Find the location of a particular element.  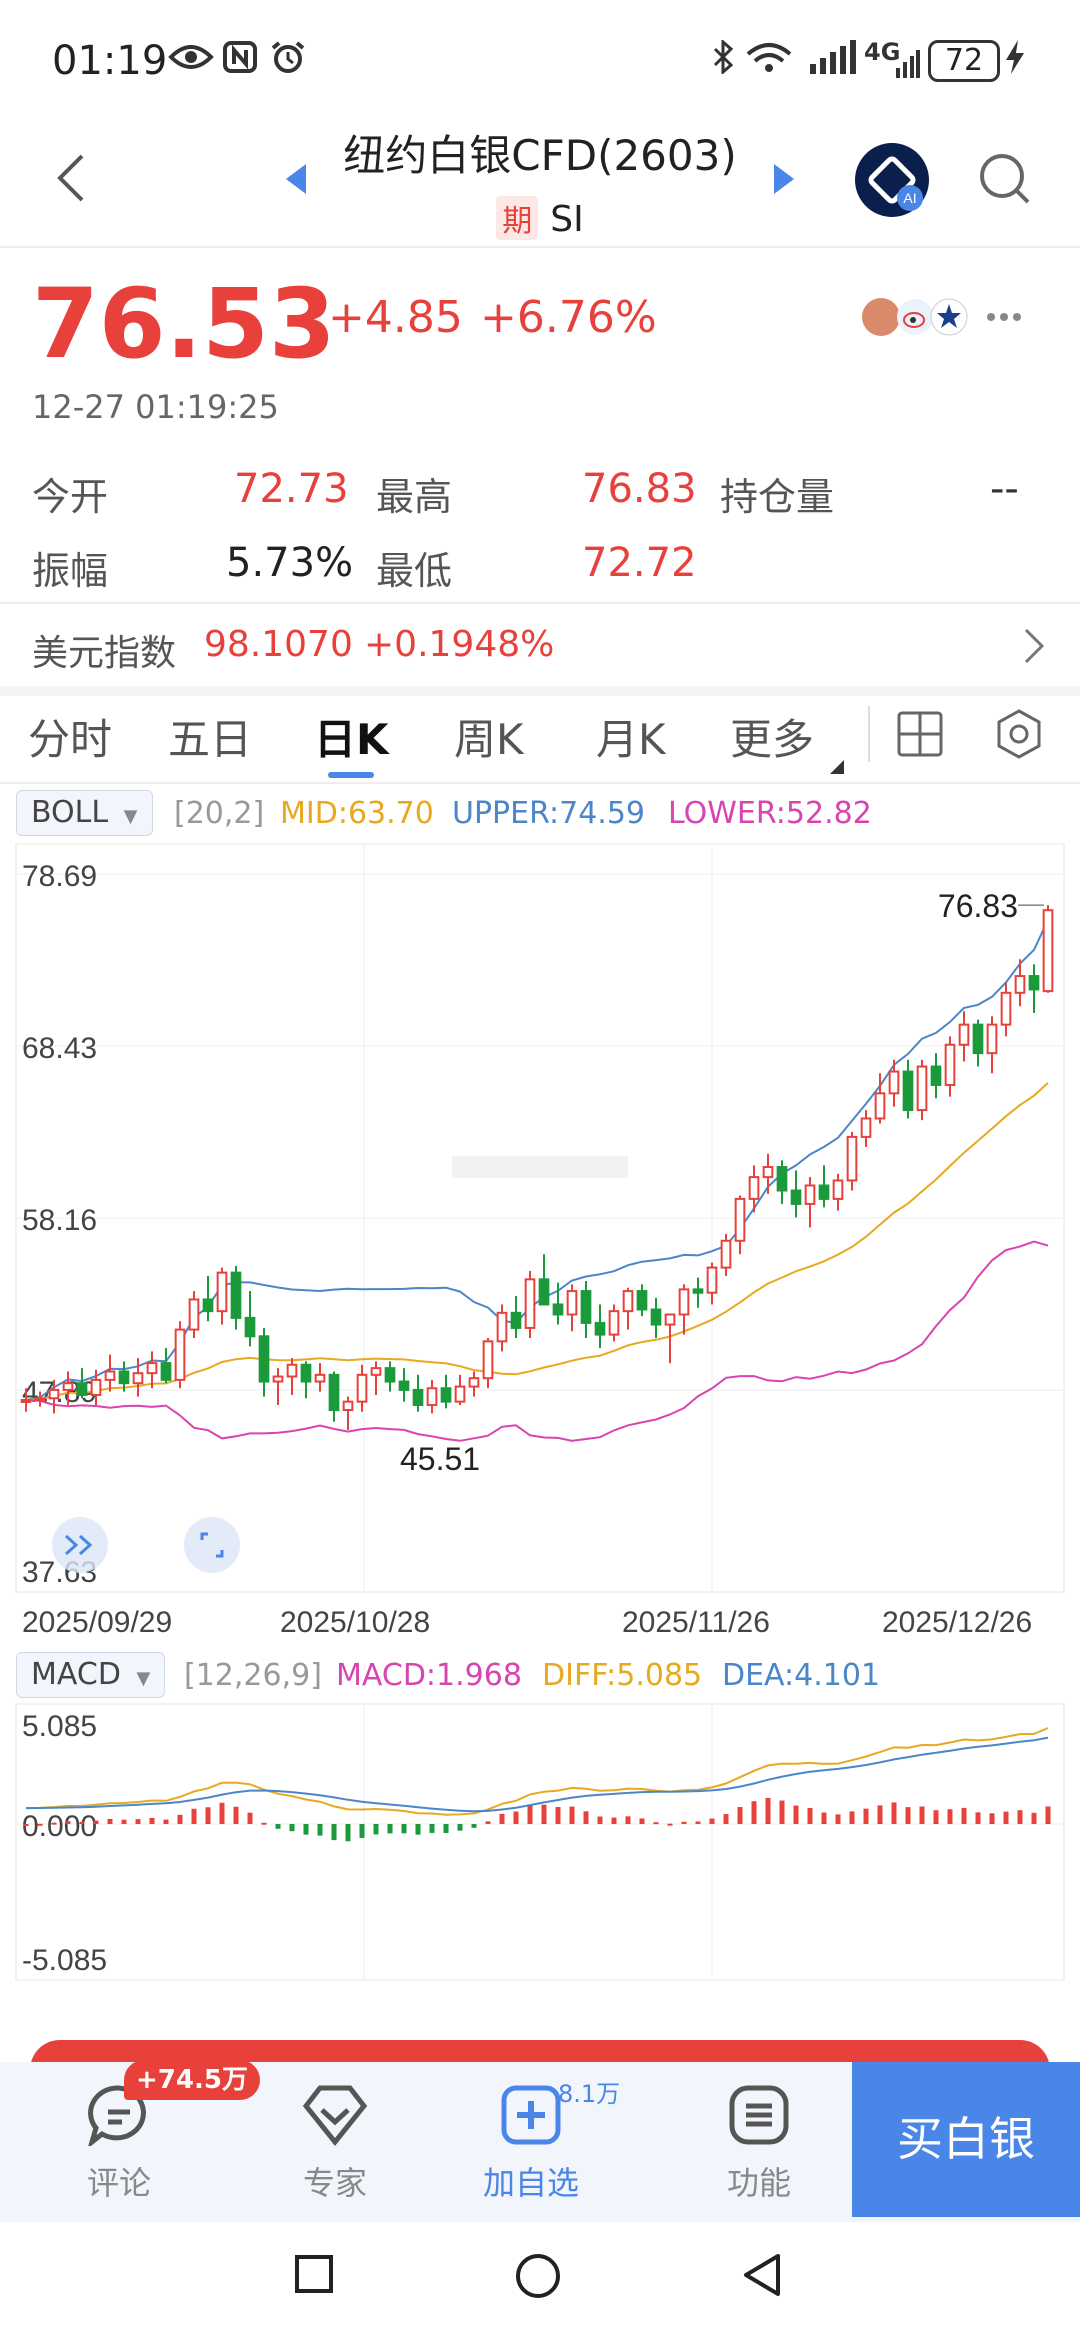

layout-grid-icon is located at coordinates (920, 734).